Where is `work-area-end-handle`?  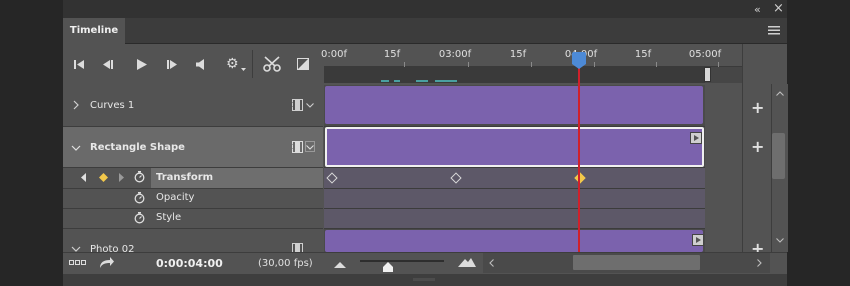 work-area-end-handle is located at coordinates (707, 74).